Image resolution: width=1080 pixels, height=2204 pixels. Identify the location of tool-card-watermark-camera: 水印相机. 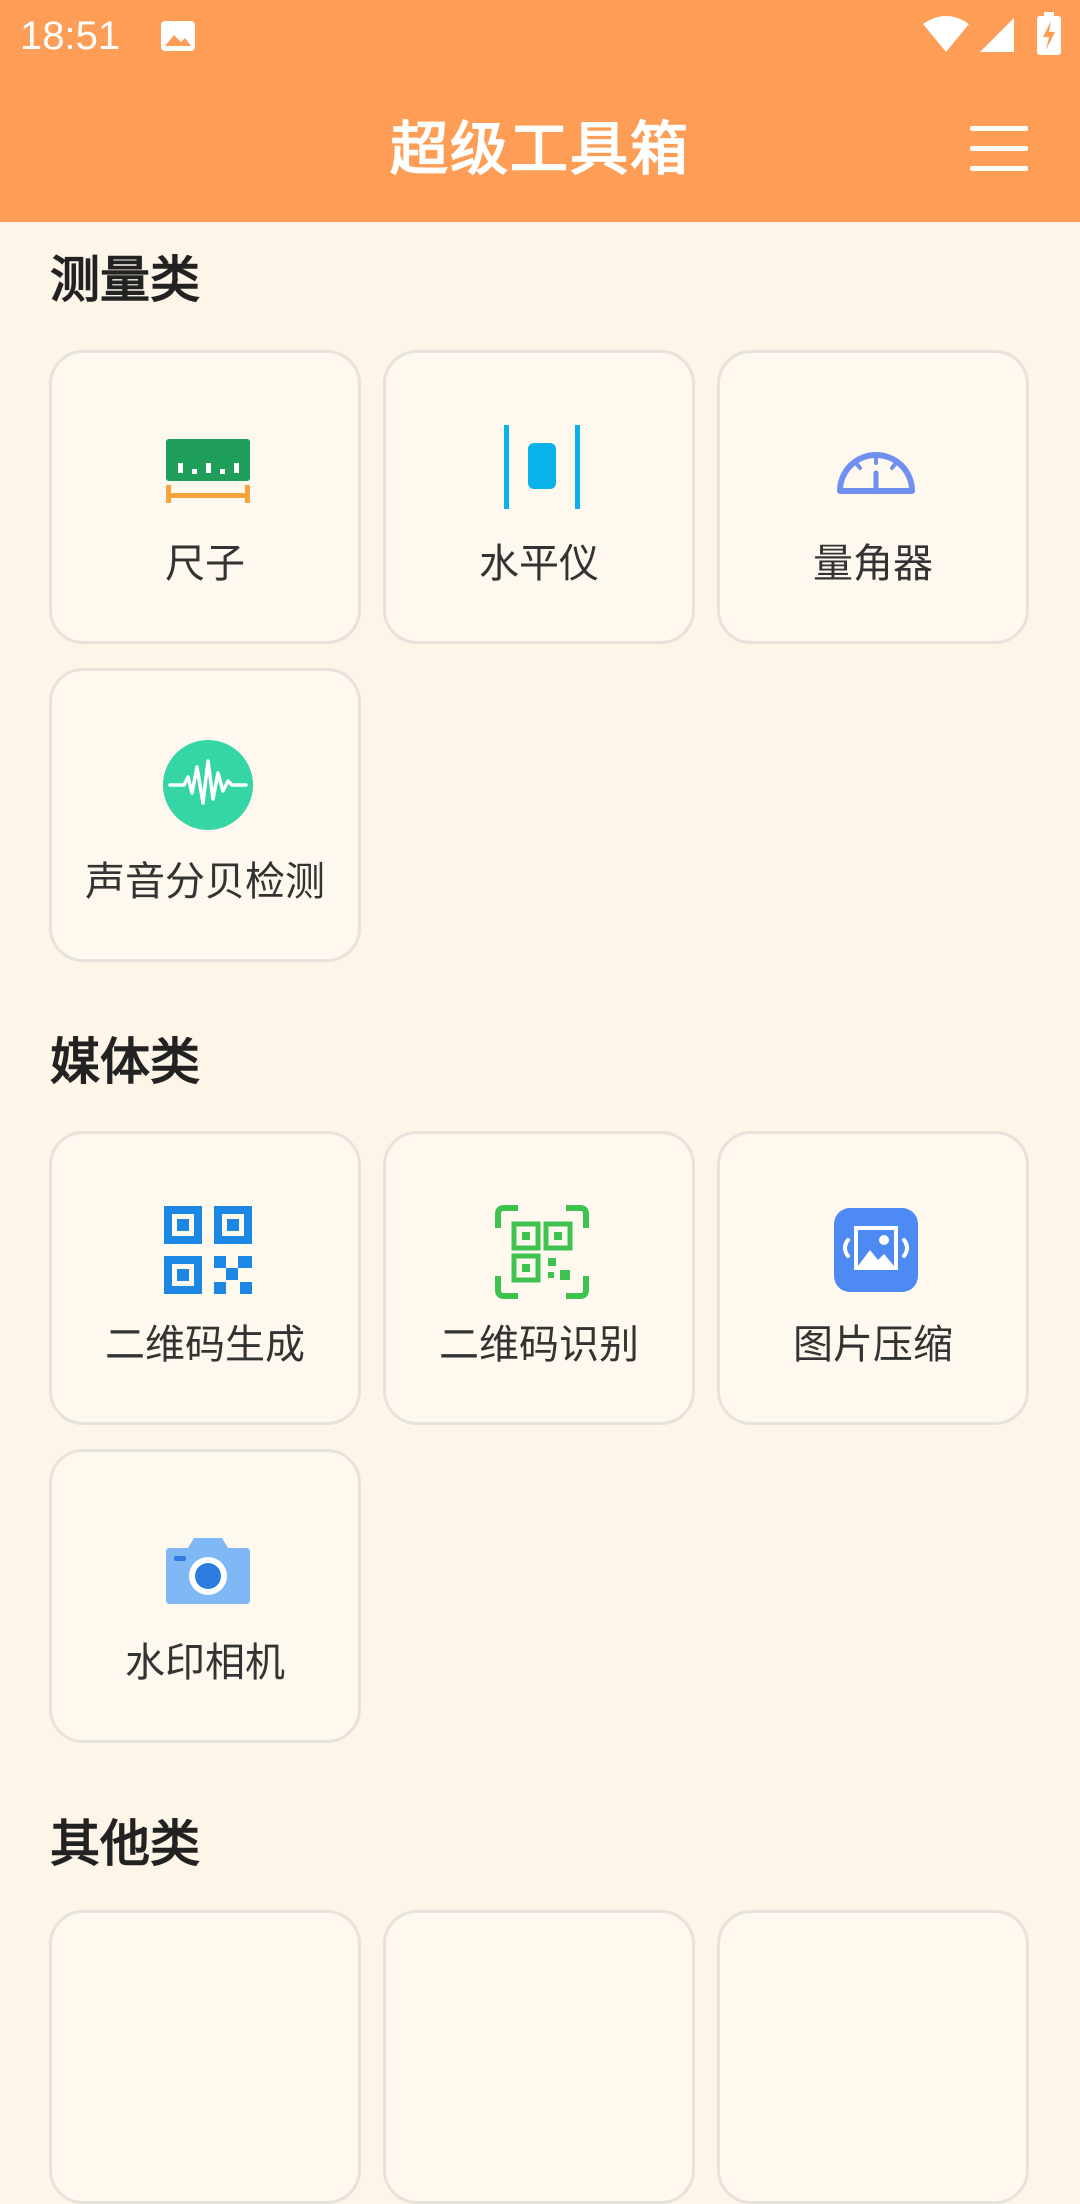
(205, 1596).